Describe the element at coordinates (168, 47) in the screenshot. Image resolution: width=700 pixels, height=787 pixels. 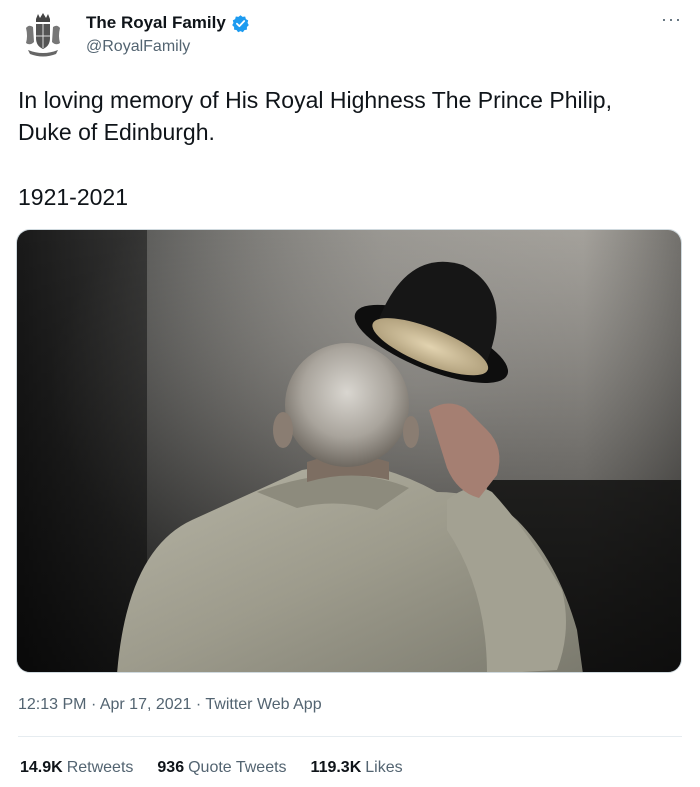
I see `author-handle: @RoyalFamily` at that location.